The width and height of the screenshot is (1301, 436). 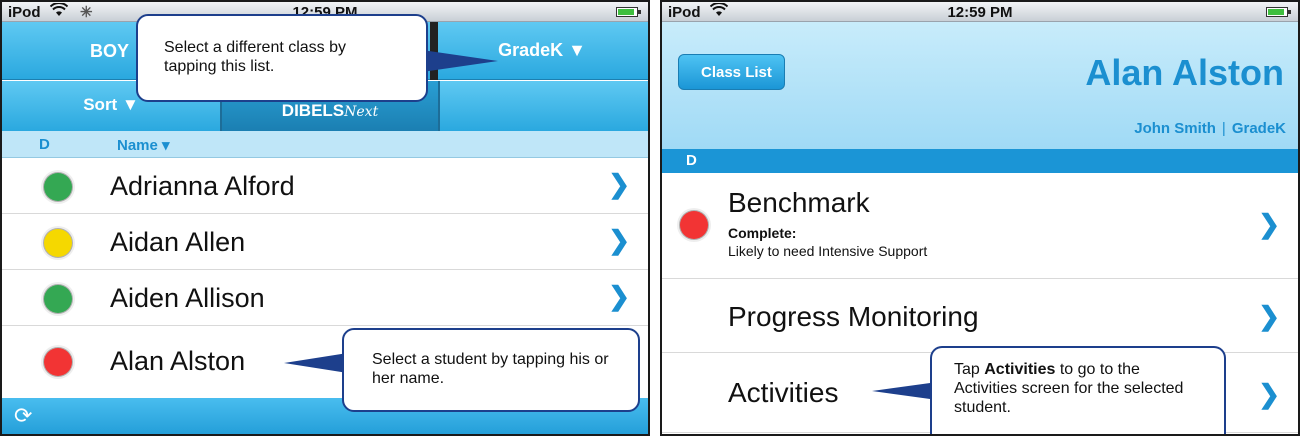 I want to click on class-list-back-button: Class List, so click(x=731, y=72).